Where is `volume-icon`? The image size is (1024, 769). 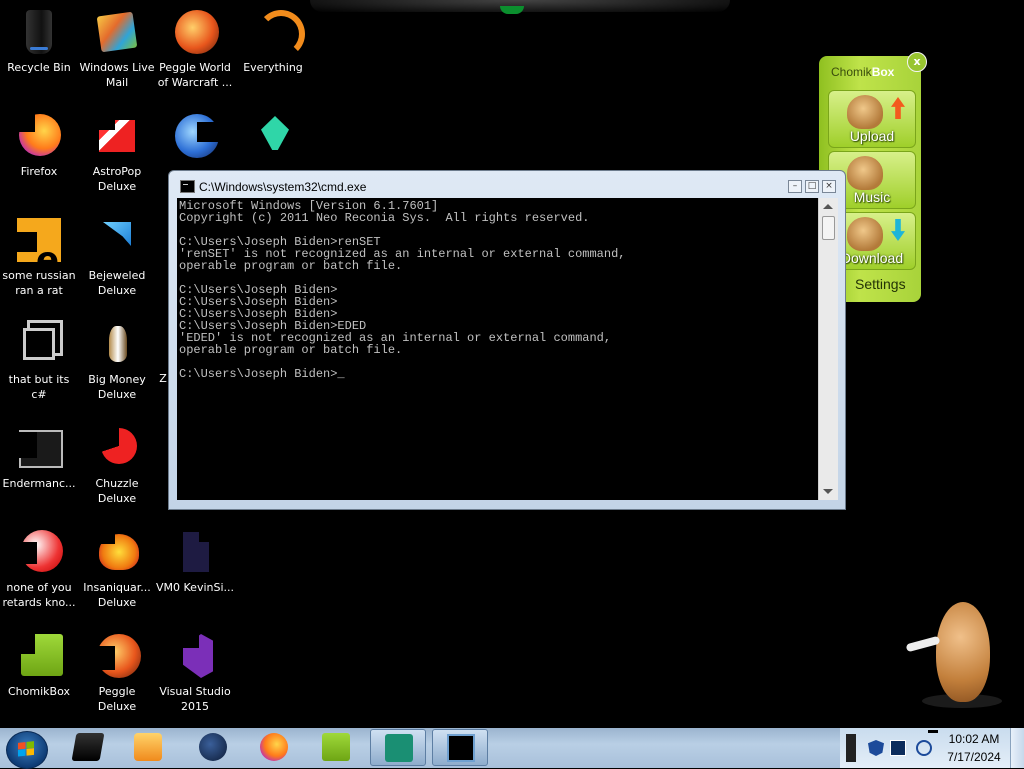 volume-icon is located at coordinates (924, 748).